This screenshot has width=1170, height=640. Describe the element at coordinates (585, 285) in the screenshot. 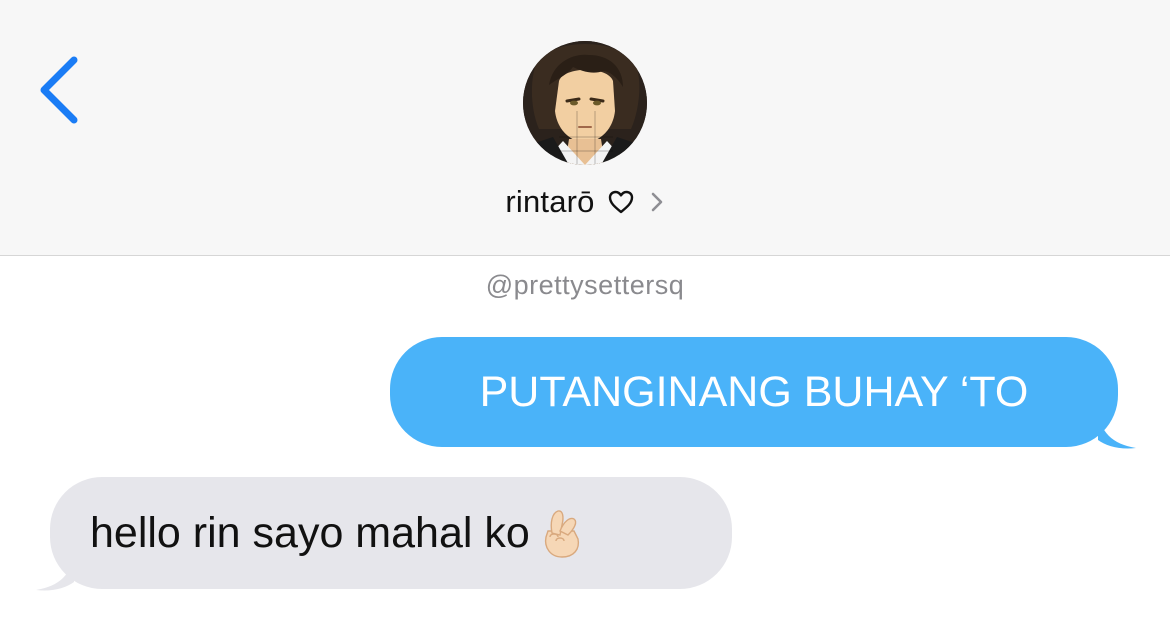

I see `watermark-handle: @prettysettersq` at that location.